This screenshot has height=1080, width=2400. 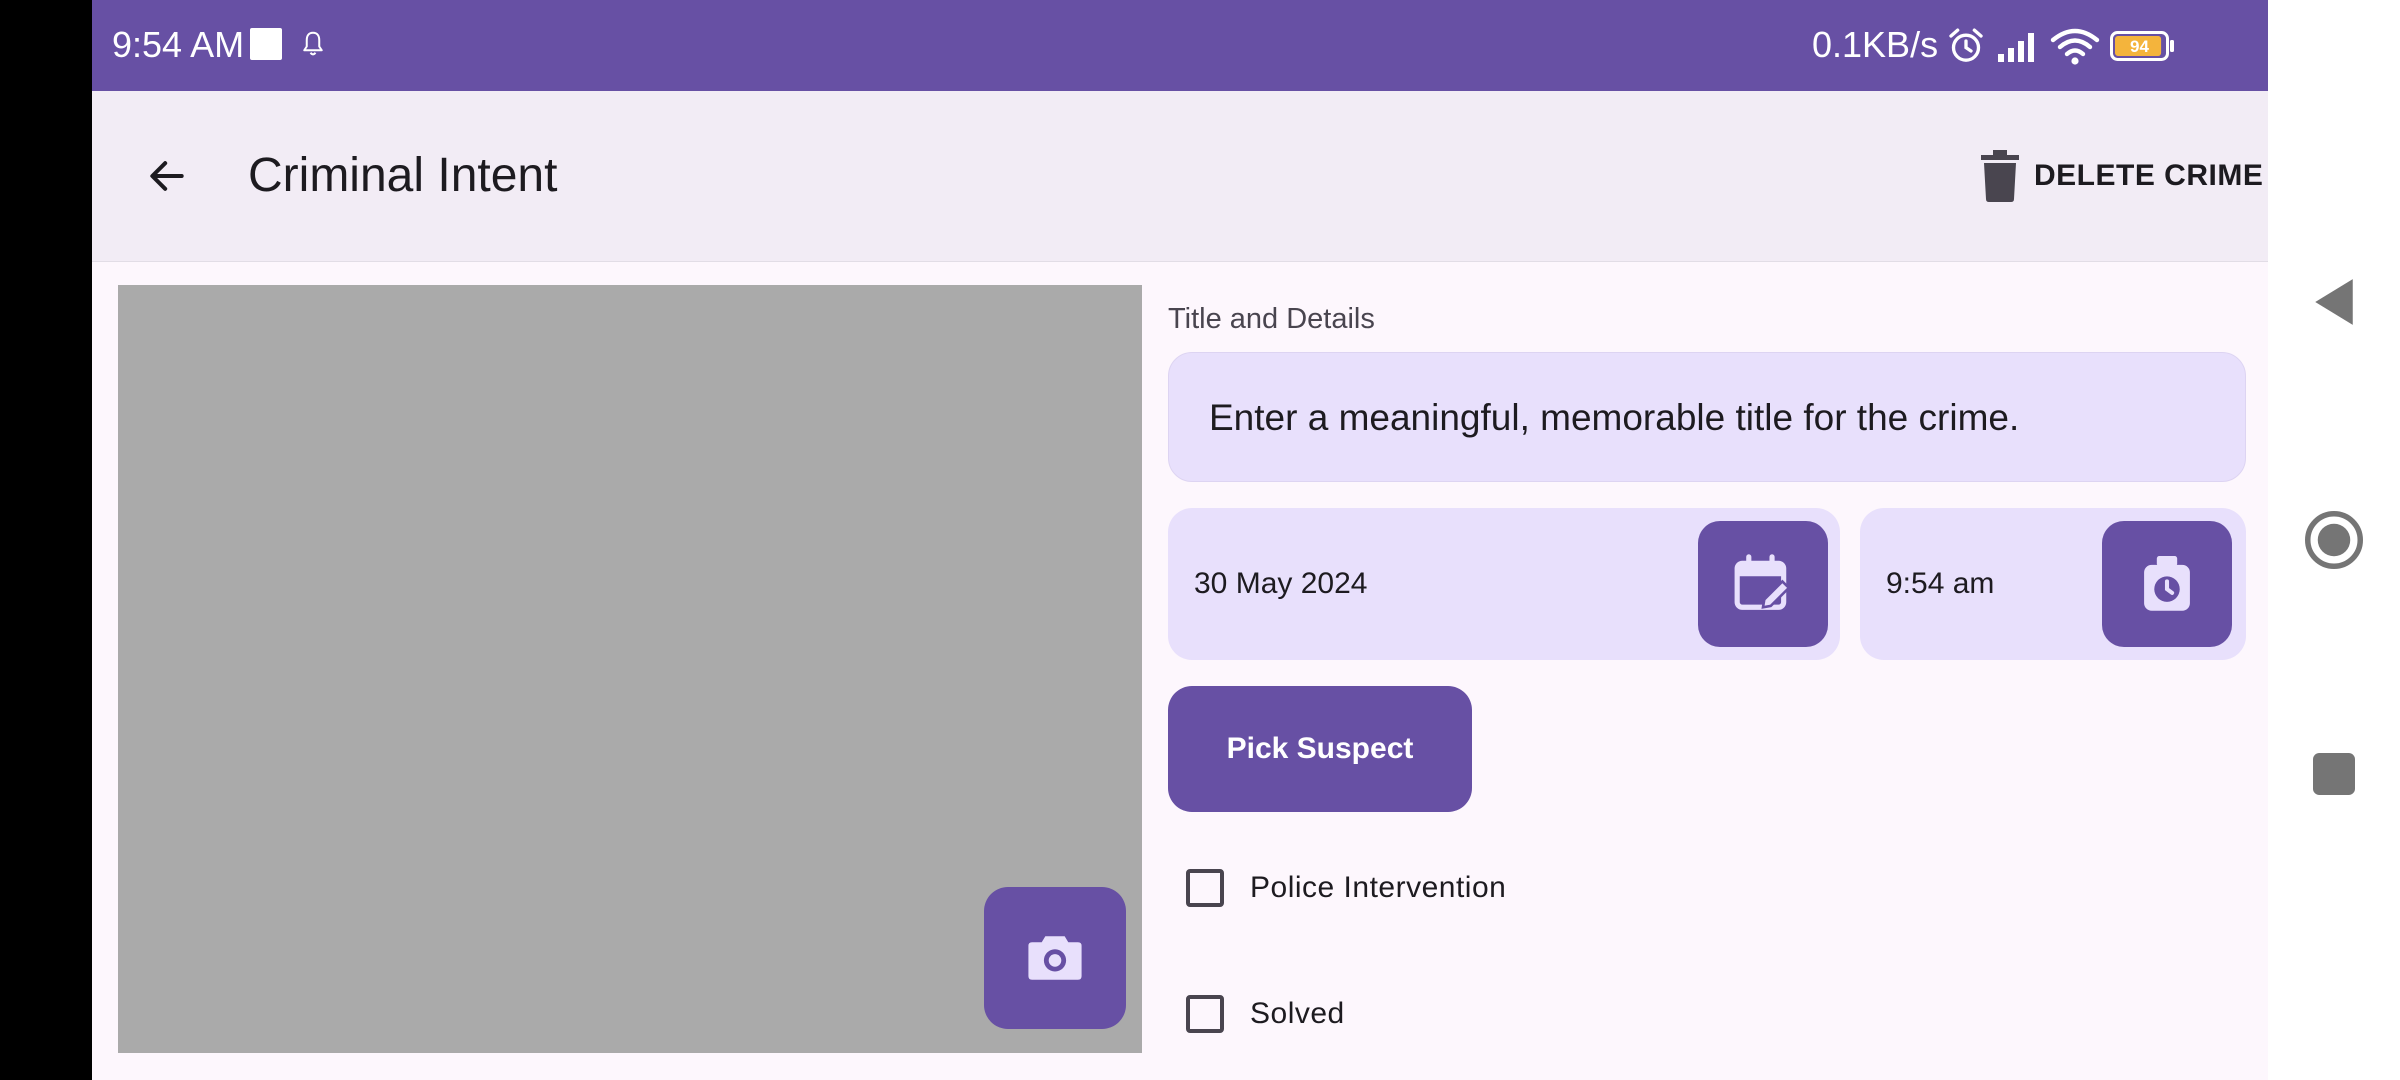 What do you see at coordinates (313, 43) in the screenshot?
I see `bell-icon` at bounding box center [313, 43].